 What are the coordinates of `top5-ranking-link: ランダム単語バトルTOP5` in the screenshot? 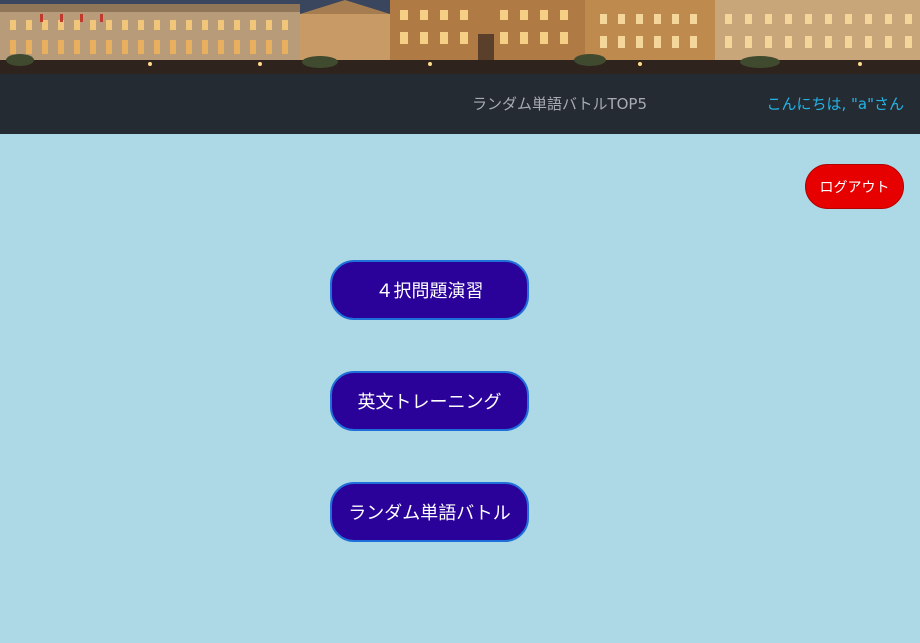 It's located at (559, 104).